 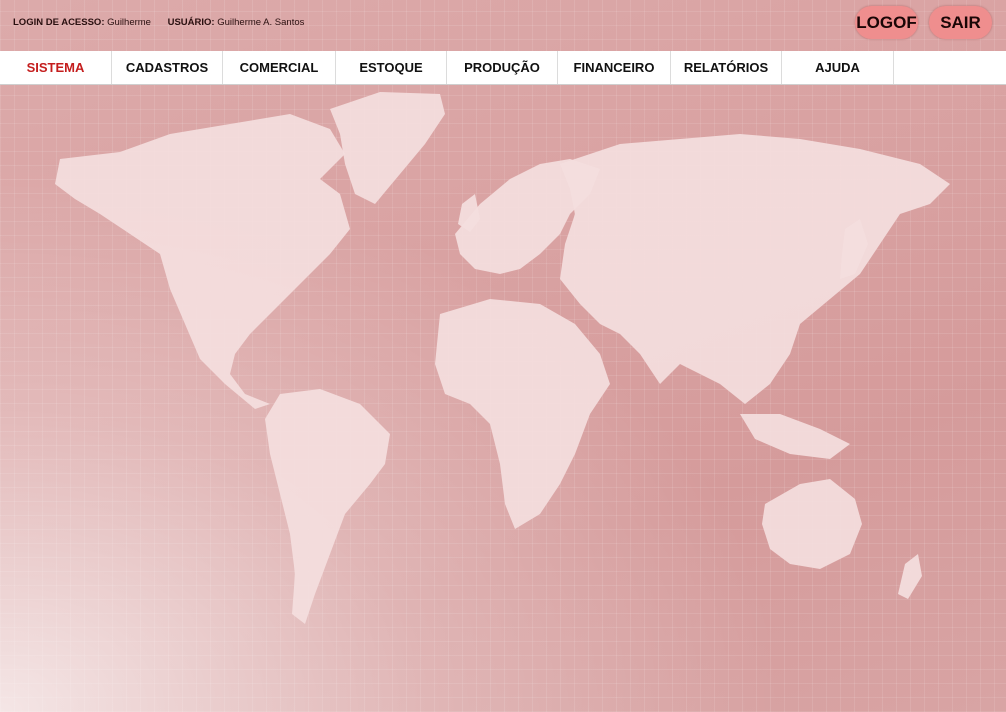 I want to click on map-australia, so click(x=812, y=524).